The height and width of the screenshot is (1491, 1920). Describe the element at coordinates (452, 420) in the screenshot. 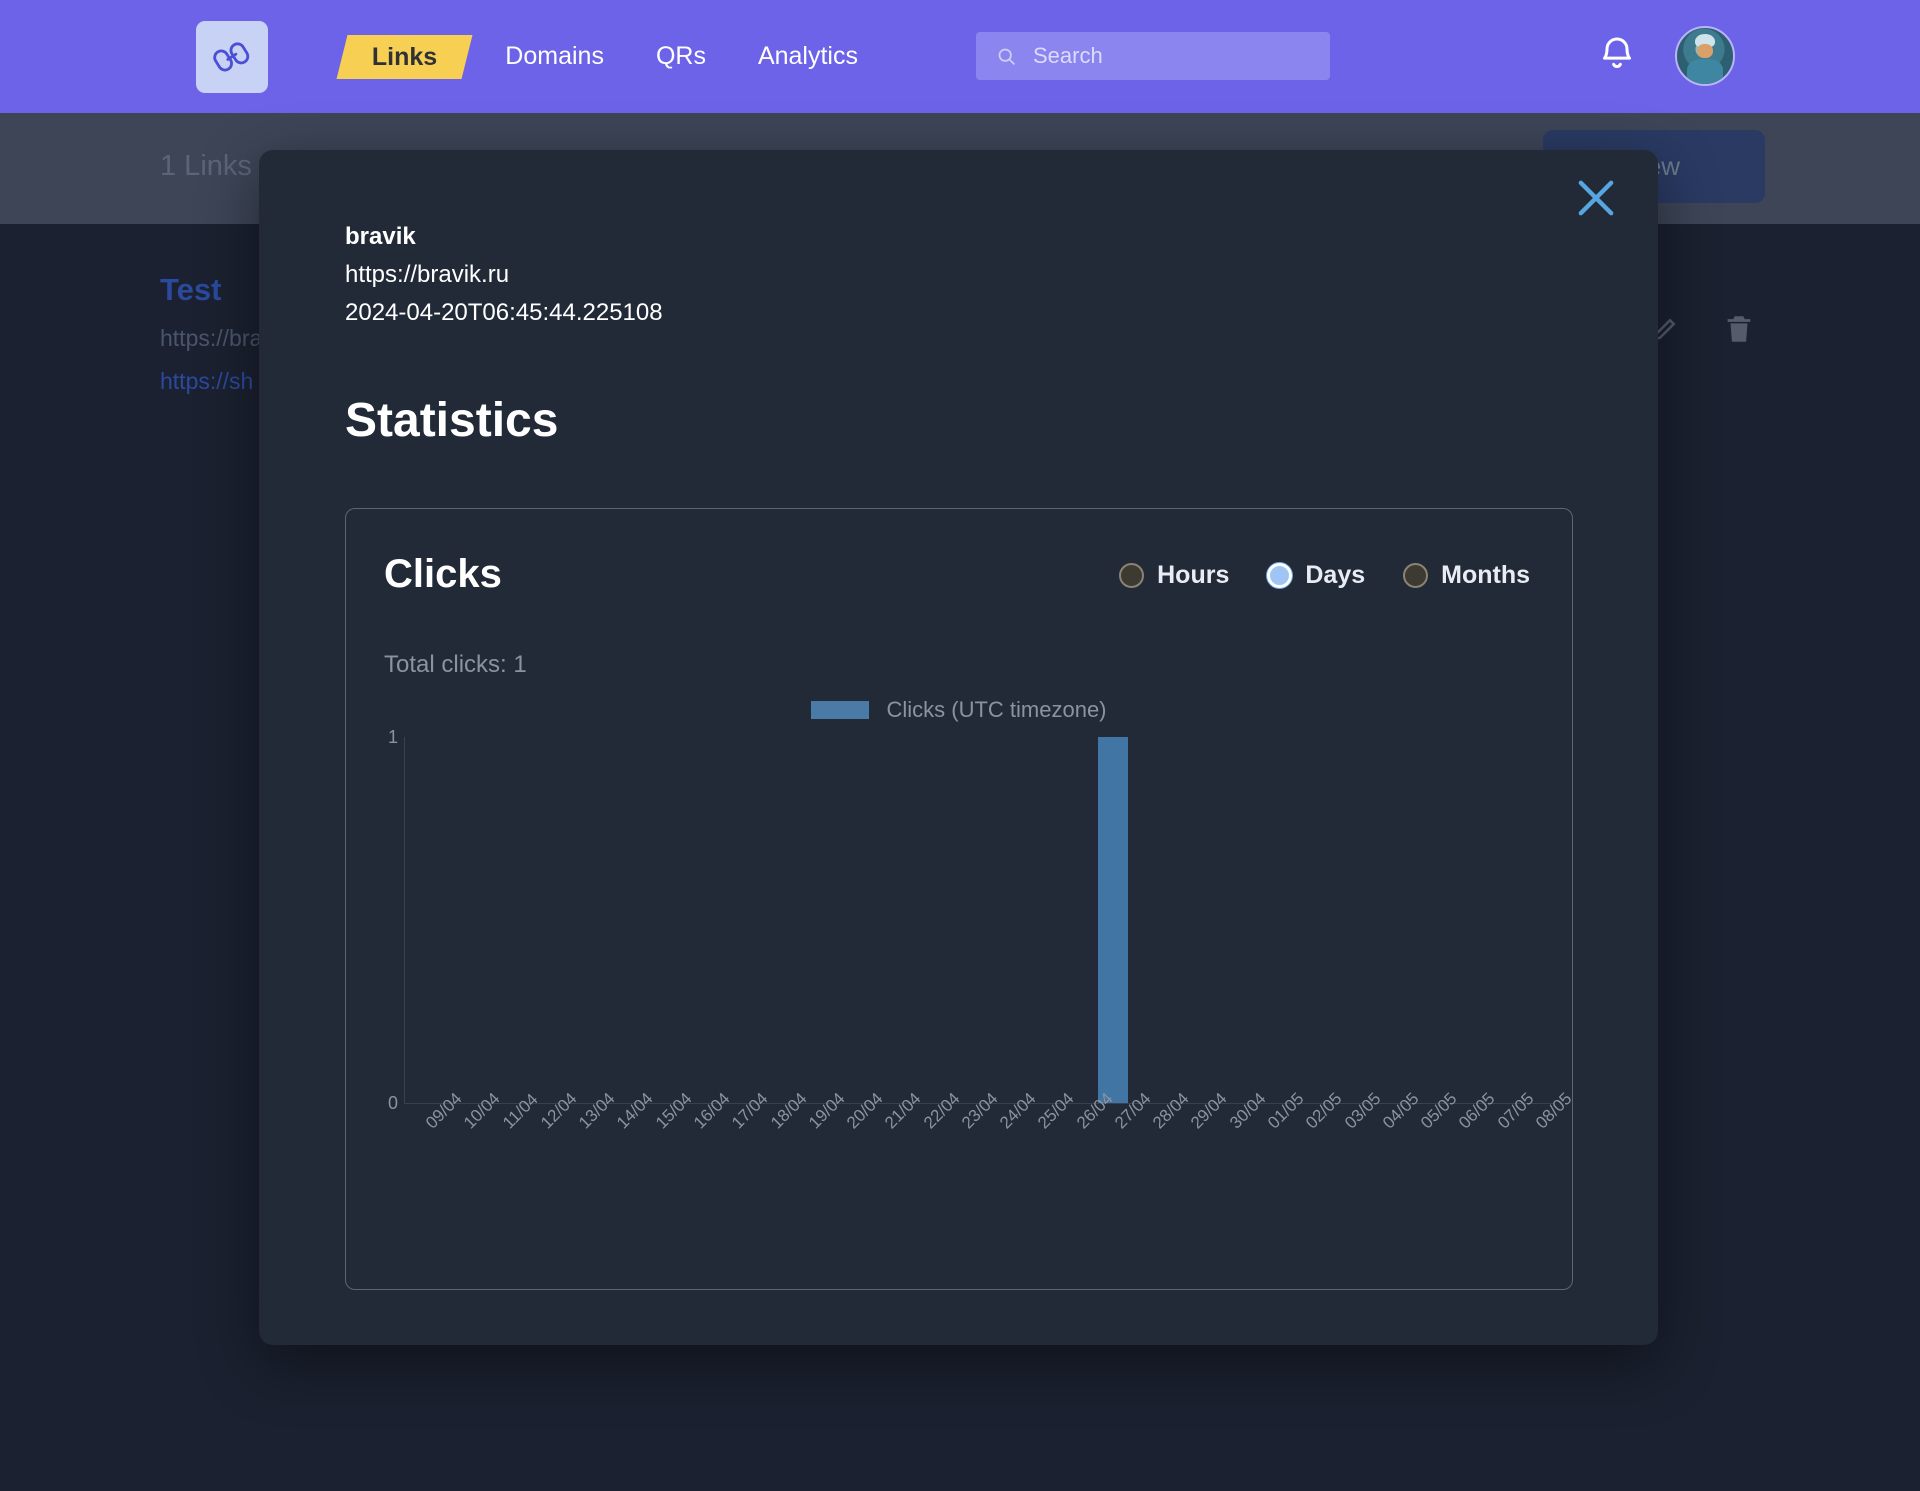

I see `page-title: Statistics` at that location.